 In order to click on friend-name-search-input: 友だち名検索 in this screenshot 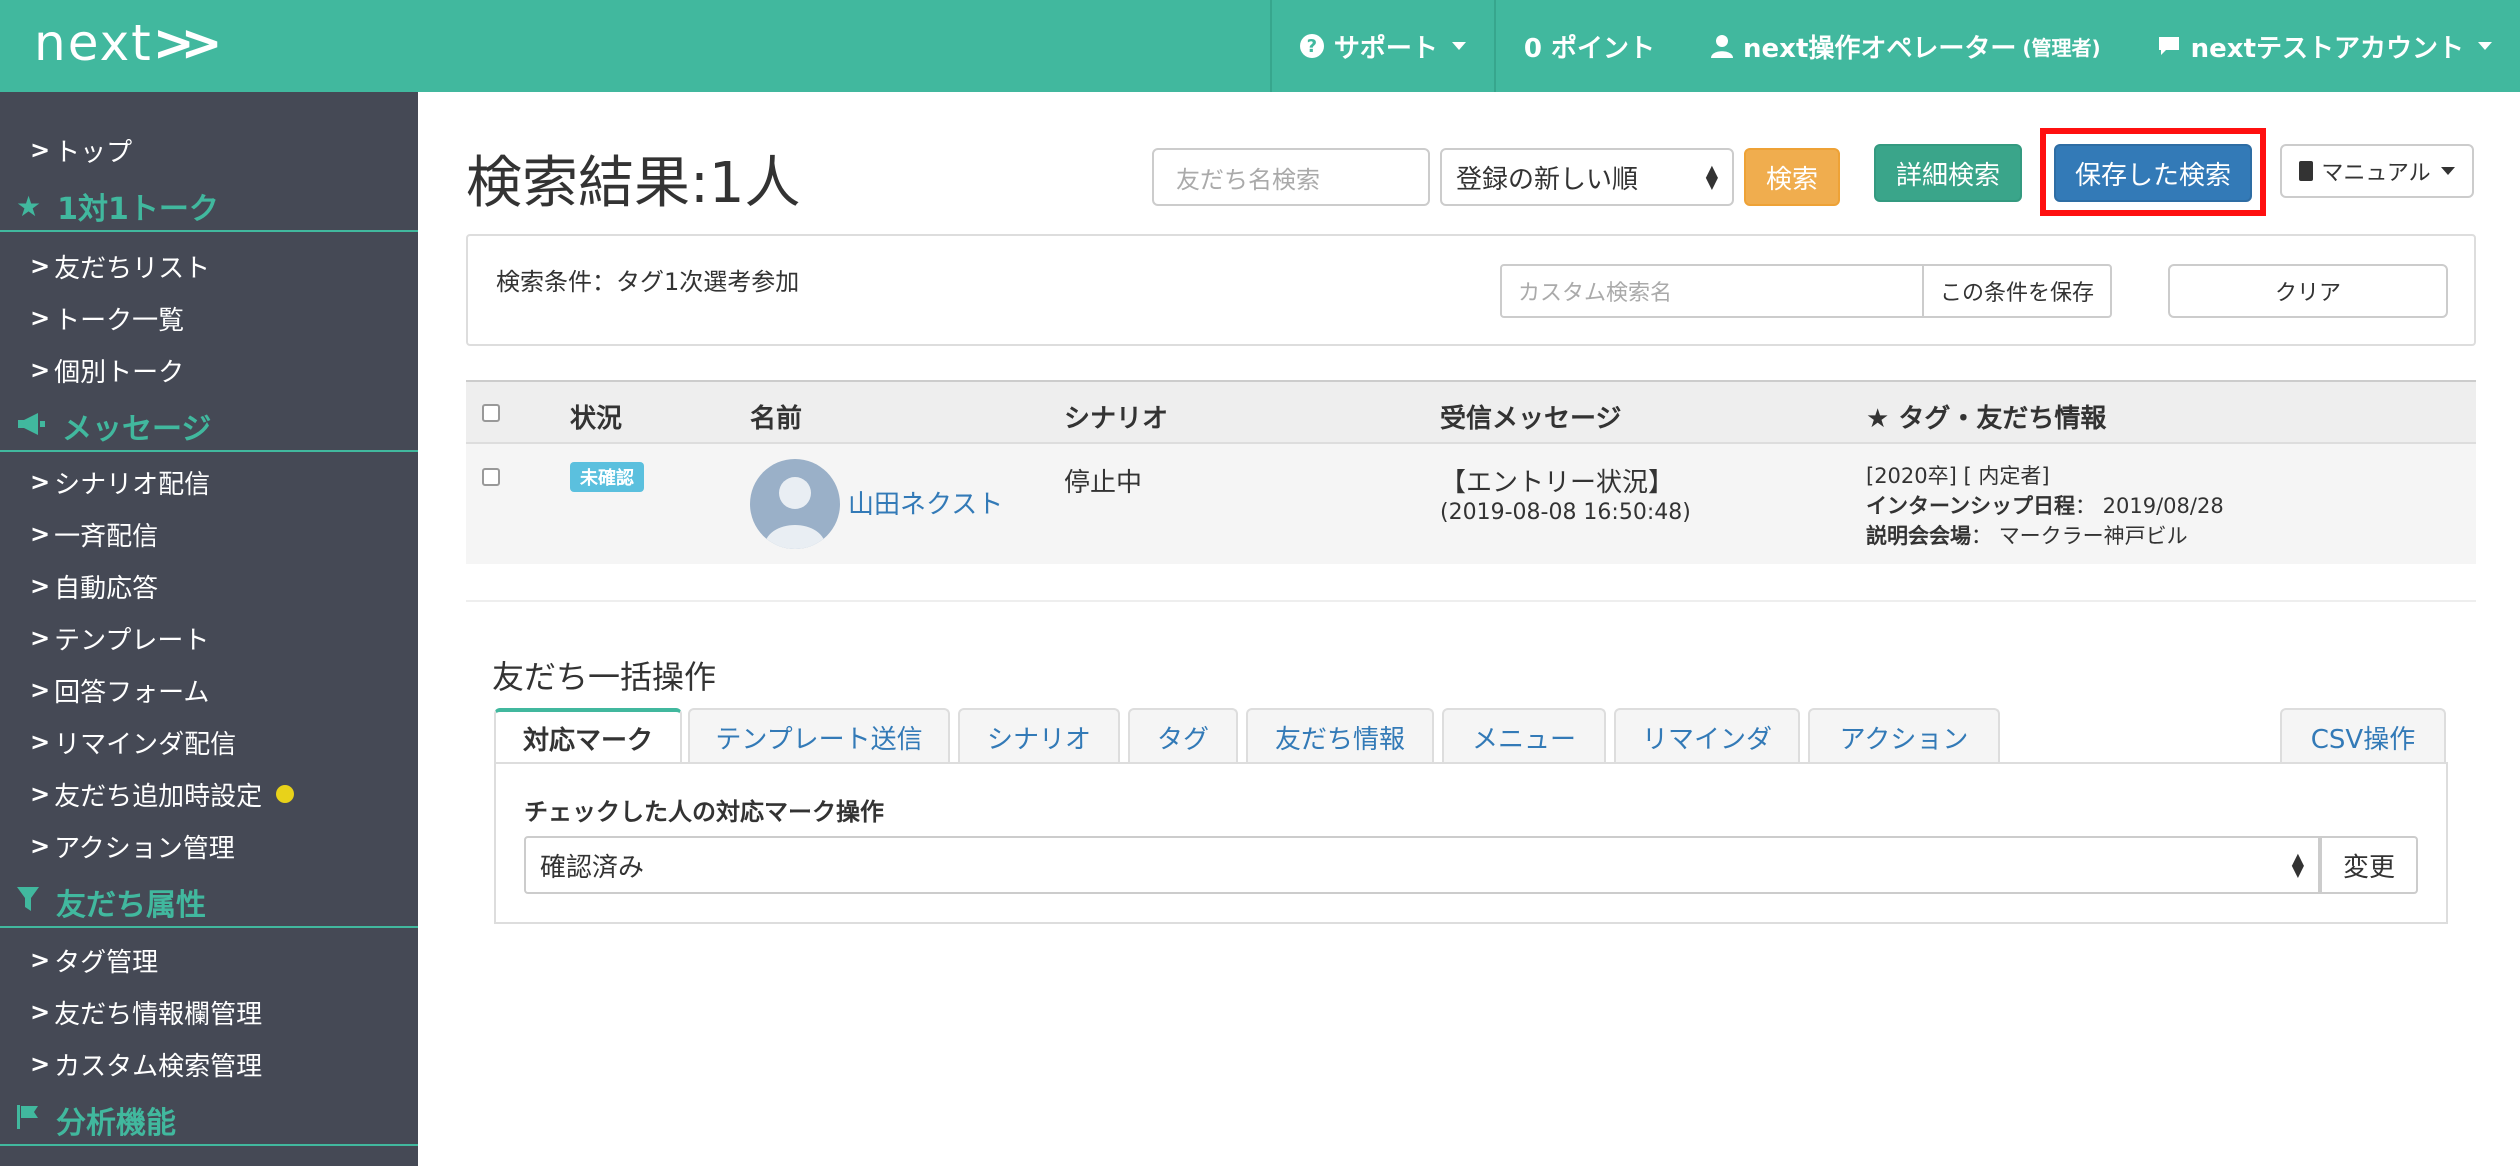, I will do `click(1291, 177)`.